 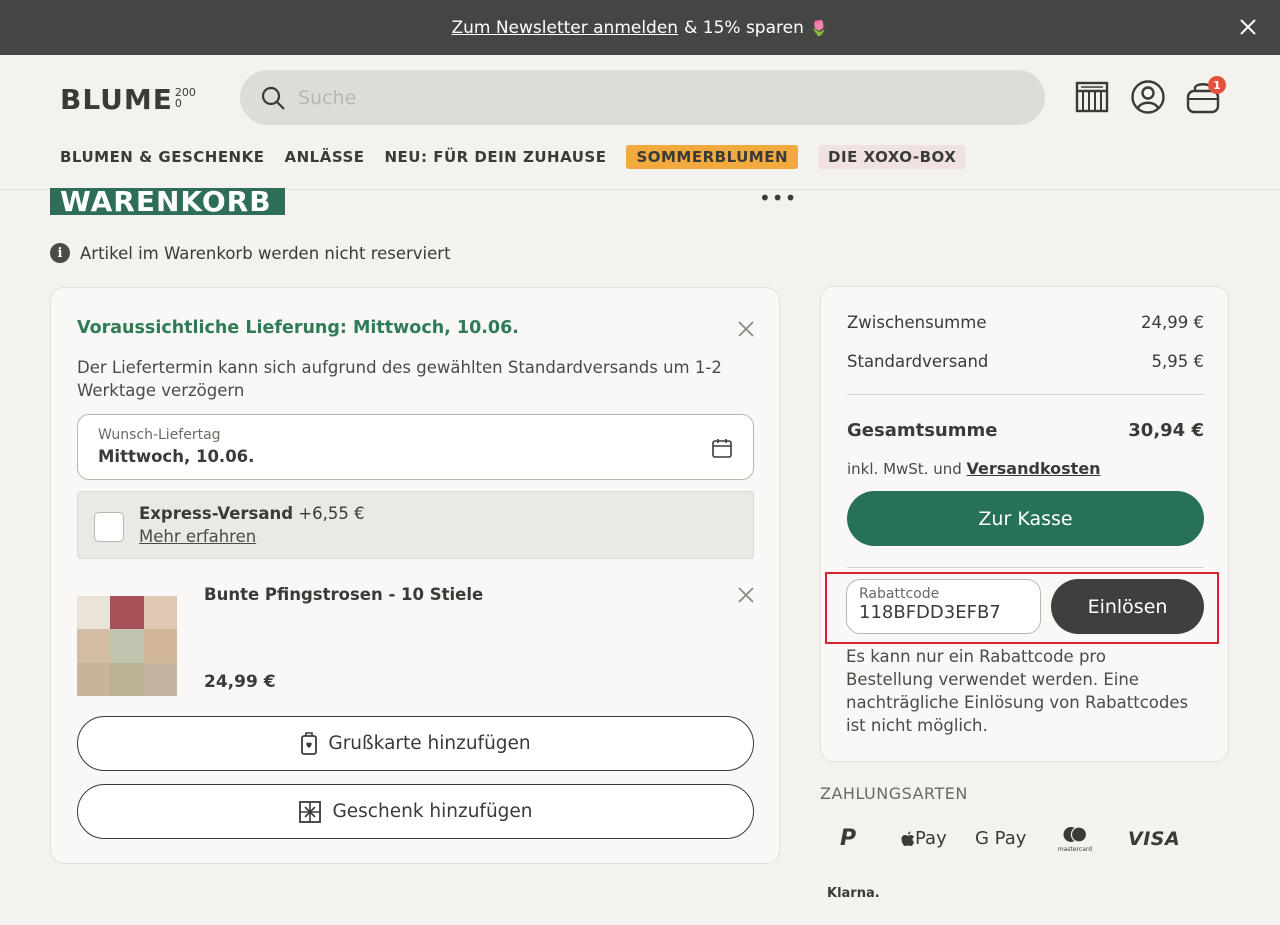 I want to click on product-image, so click(x=127, y=646).